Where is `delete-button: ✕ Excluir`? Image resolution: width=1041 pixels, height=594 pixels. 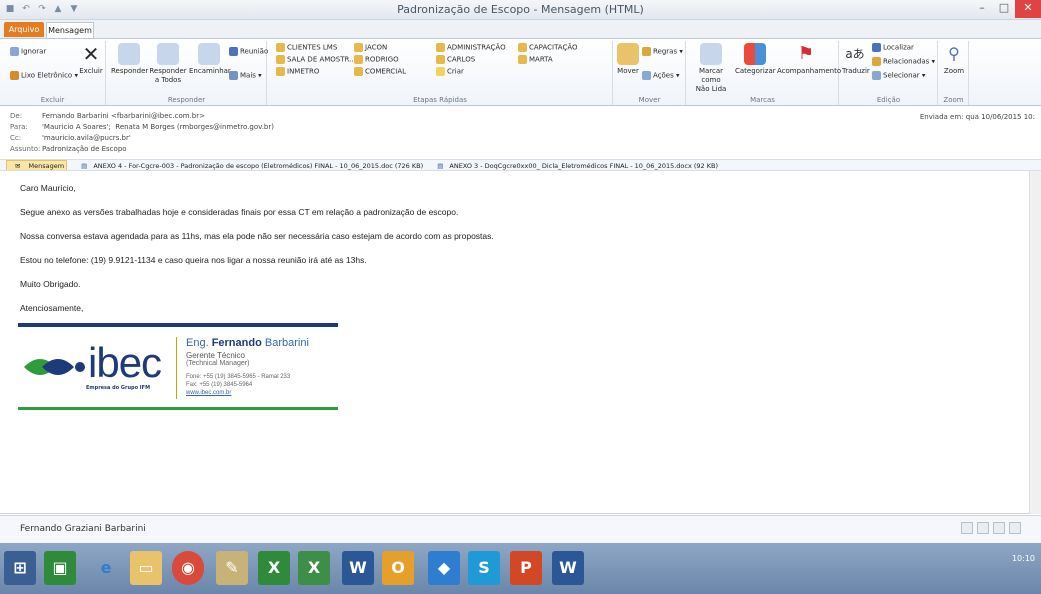 delete-button: ✕ Excluir is located at coordinates (91, 59).